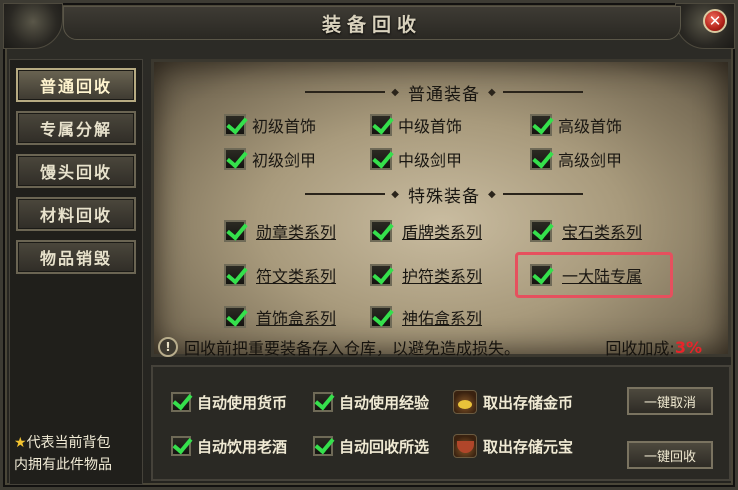 This screenshot has width=738, height=490. What do you see at coordinates (76, 85) in the screenshot?
I see `tab-normal-recycle: 普通回收` at bounding box center [76, 85].